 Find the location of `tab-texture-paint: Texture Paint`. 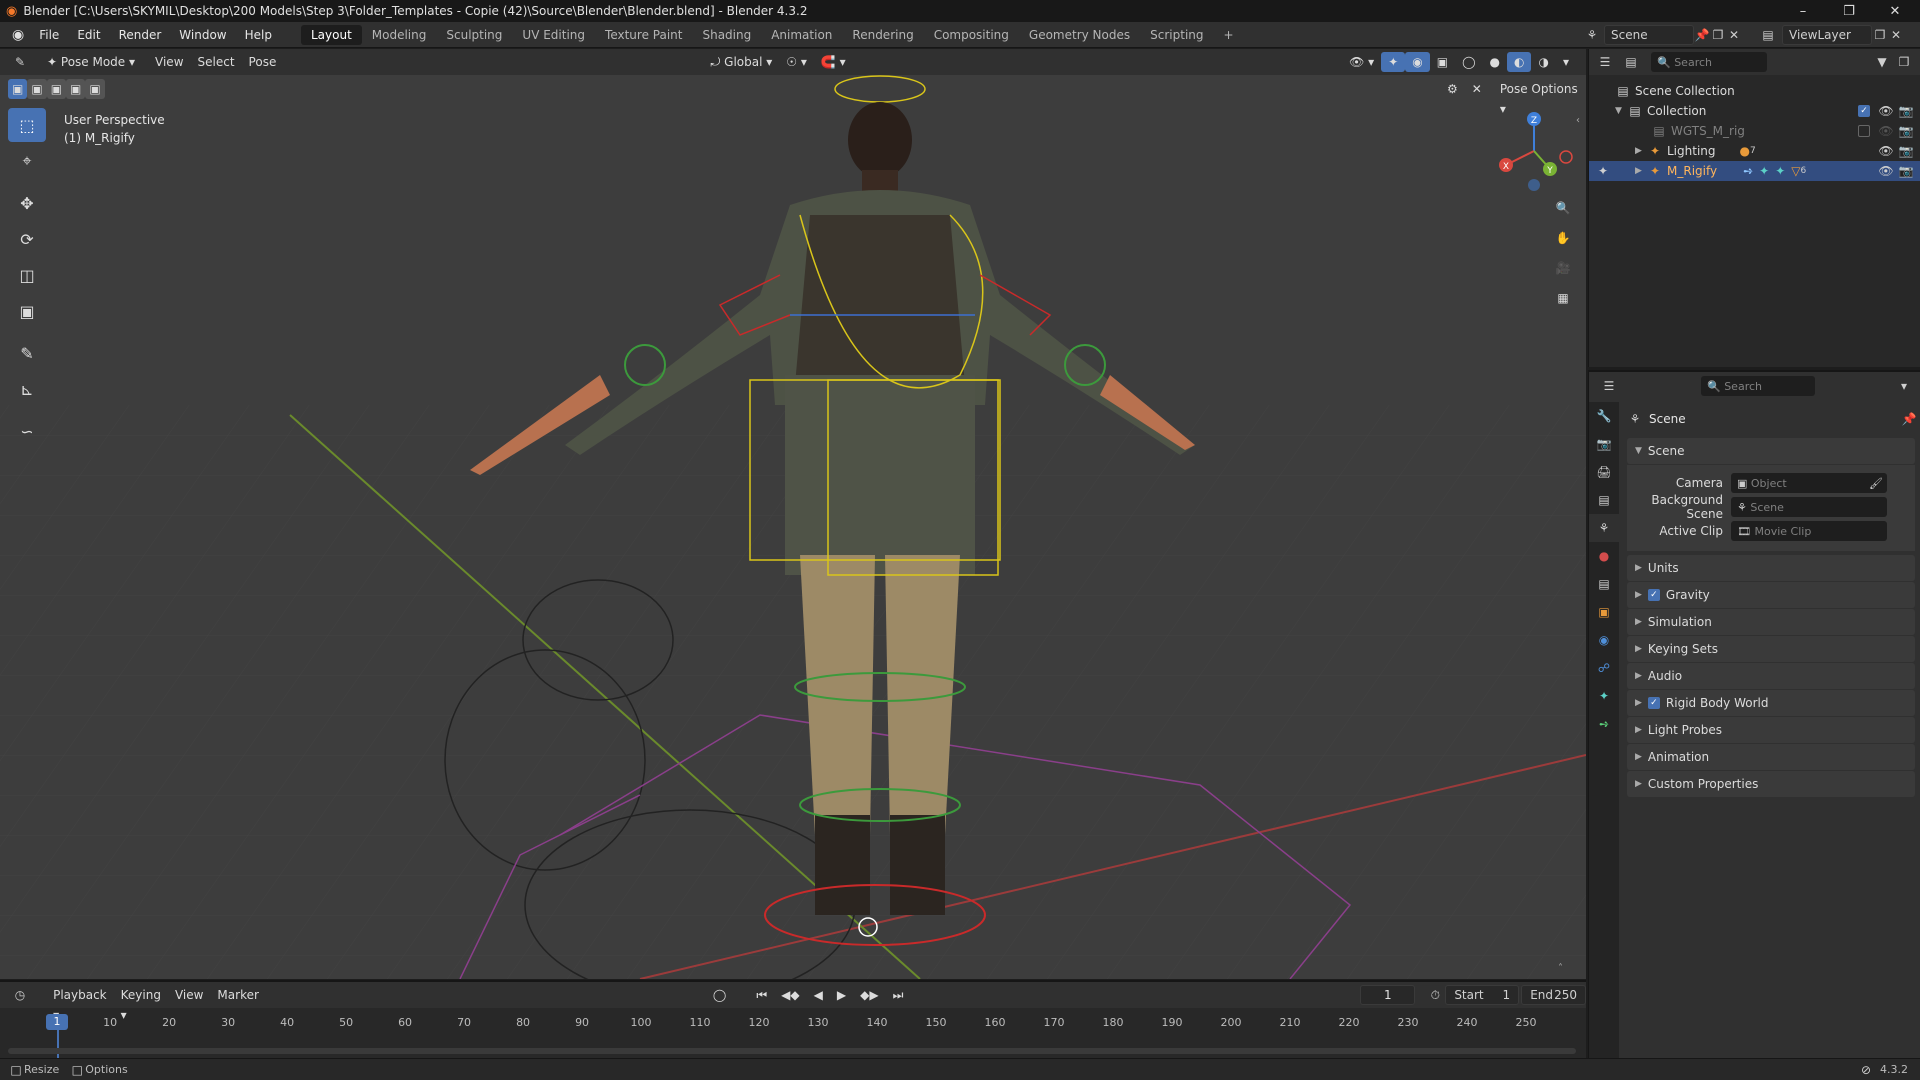

tab-texture-paint: Texture Paint is located at coordinates (643, 35).